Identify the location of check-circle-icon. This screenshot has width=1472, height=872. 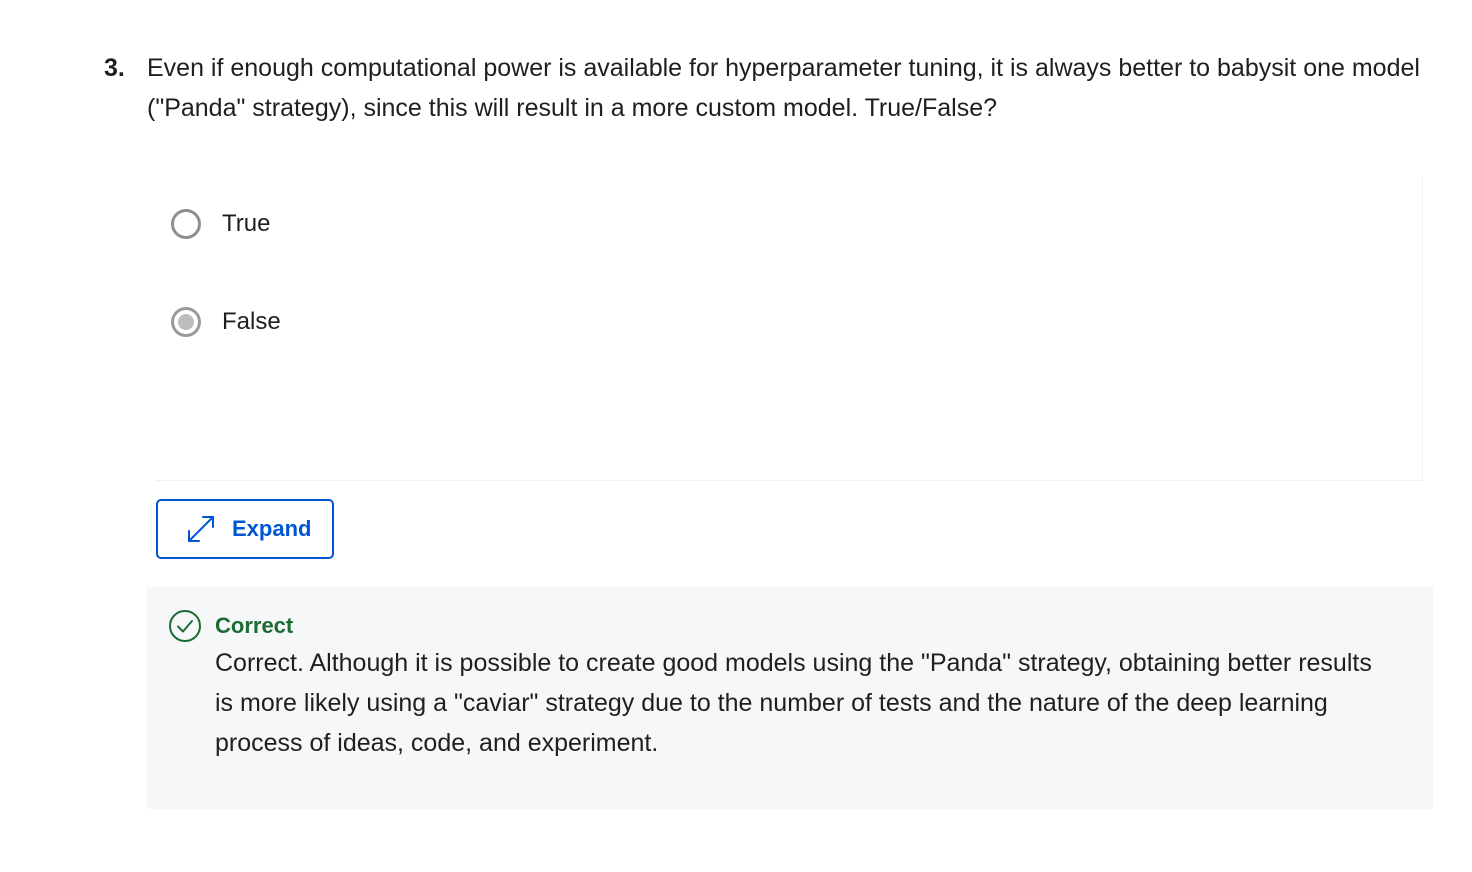
(185, 626).